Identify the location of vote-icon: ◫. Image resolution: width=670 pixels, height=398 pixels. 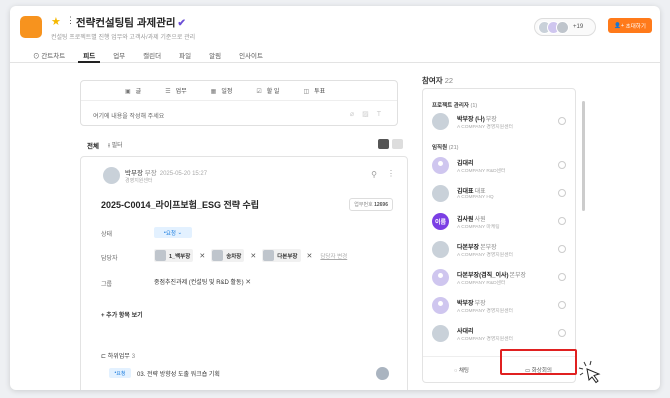
(306, 92).